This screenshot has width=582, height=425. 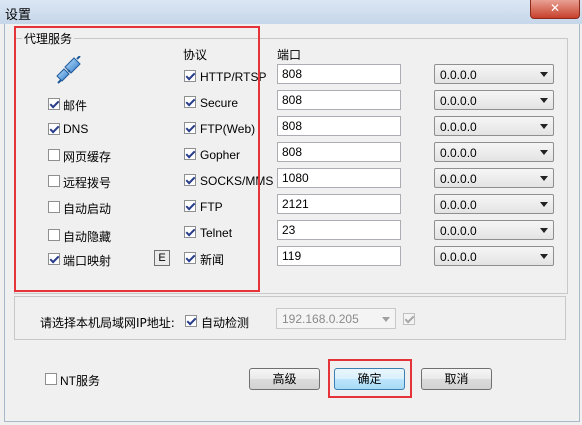 What do you see at coordinates (339, 204) in the screenshot?
I see `port-input-ftp: 2121` at bounding box center [339, 204].